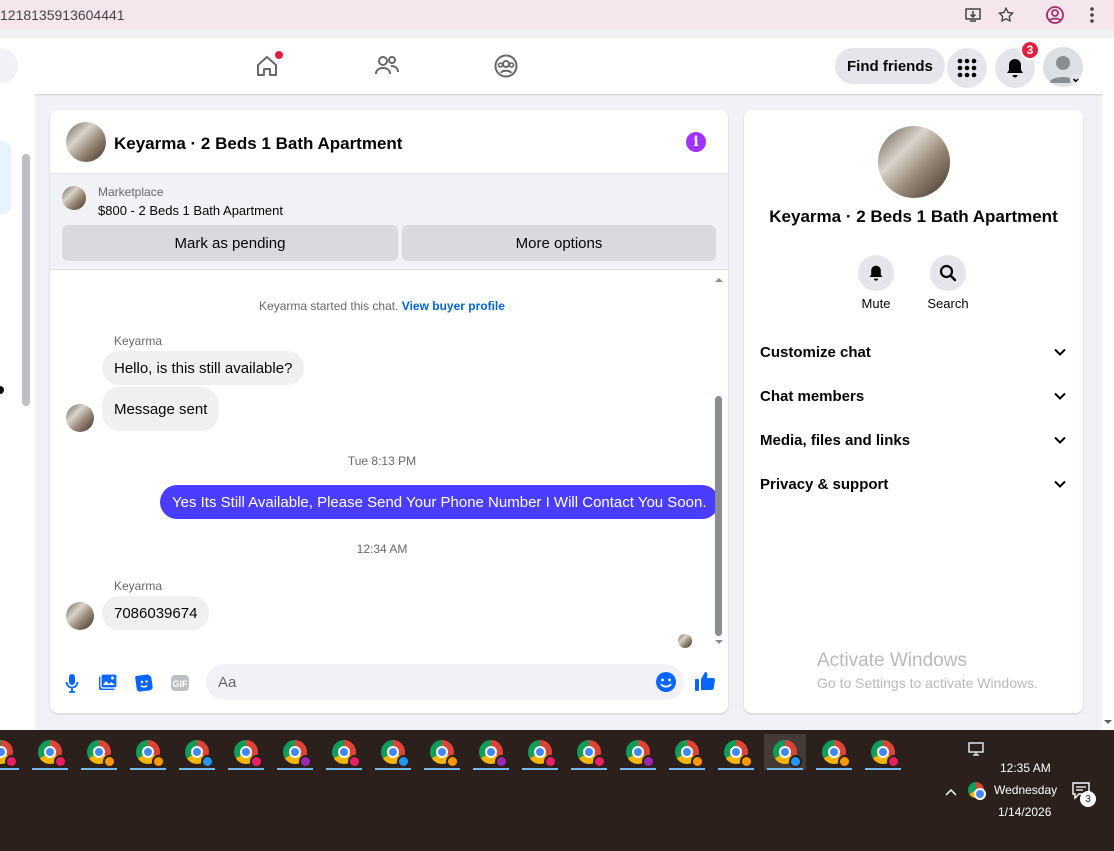 The image size is (1114, 851). What do you see at coordinates (180, 683) in the screenshot?
I see `gif-icon: GIF` at bounding box center [180, 683].